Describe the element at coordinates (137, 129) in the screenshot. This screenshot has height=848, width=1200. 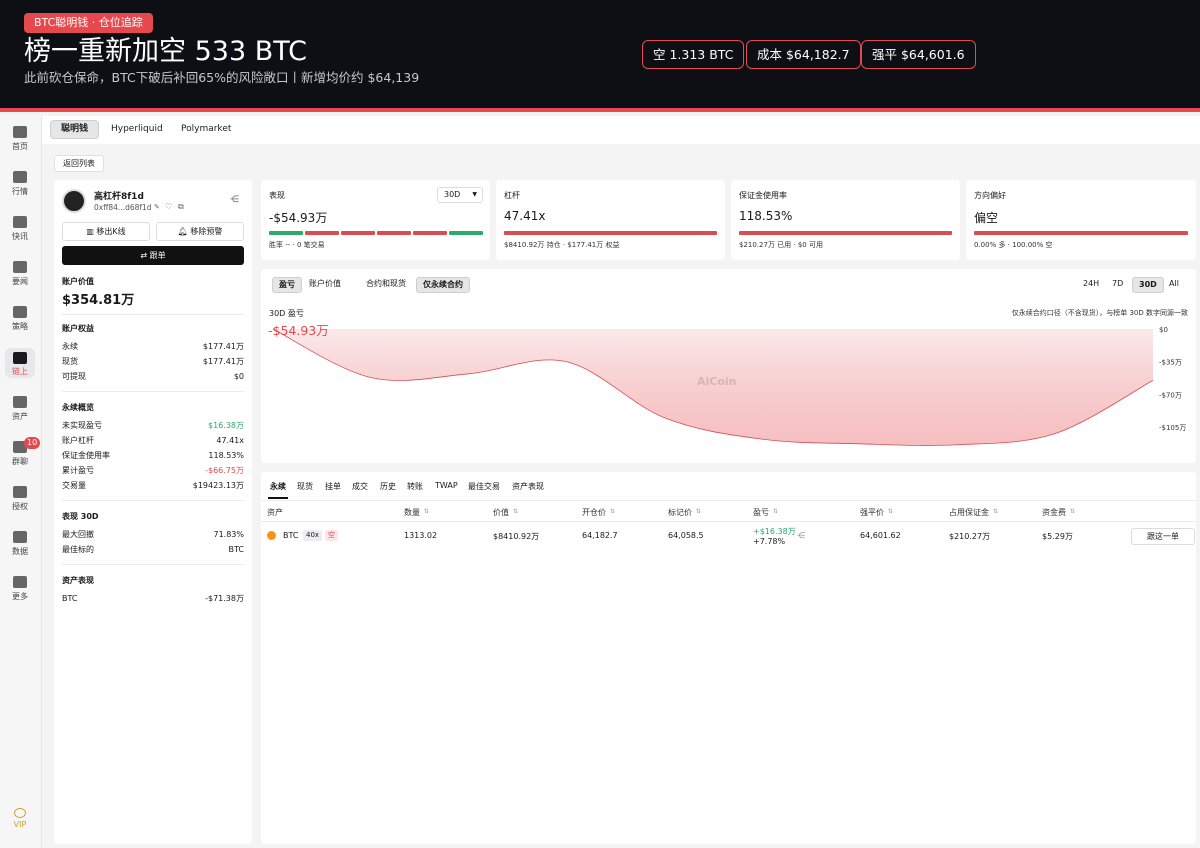
I see `tab-hyperliquid: Hyperliquid` at that location.